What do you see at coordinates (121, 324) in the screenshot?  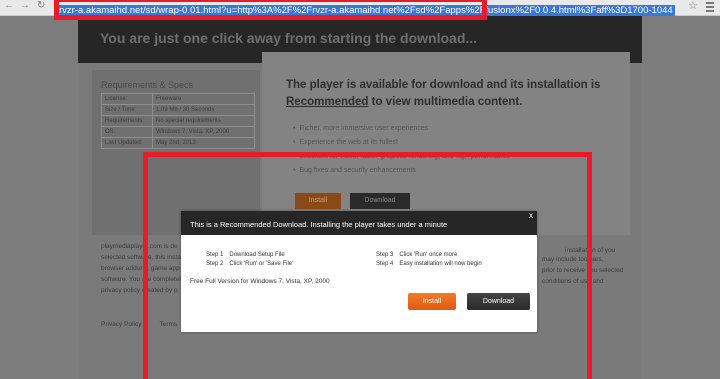 I see `privacy-policy-link: Privacy Policy` at bounding box center [121, 324].